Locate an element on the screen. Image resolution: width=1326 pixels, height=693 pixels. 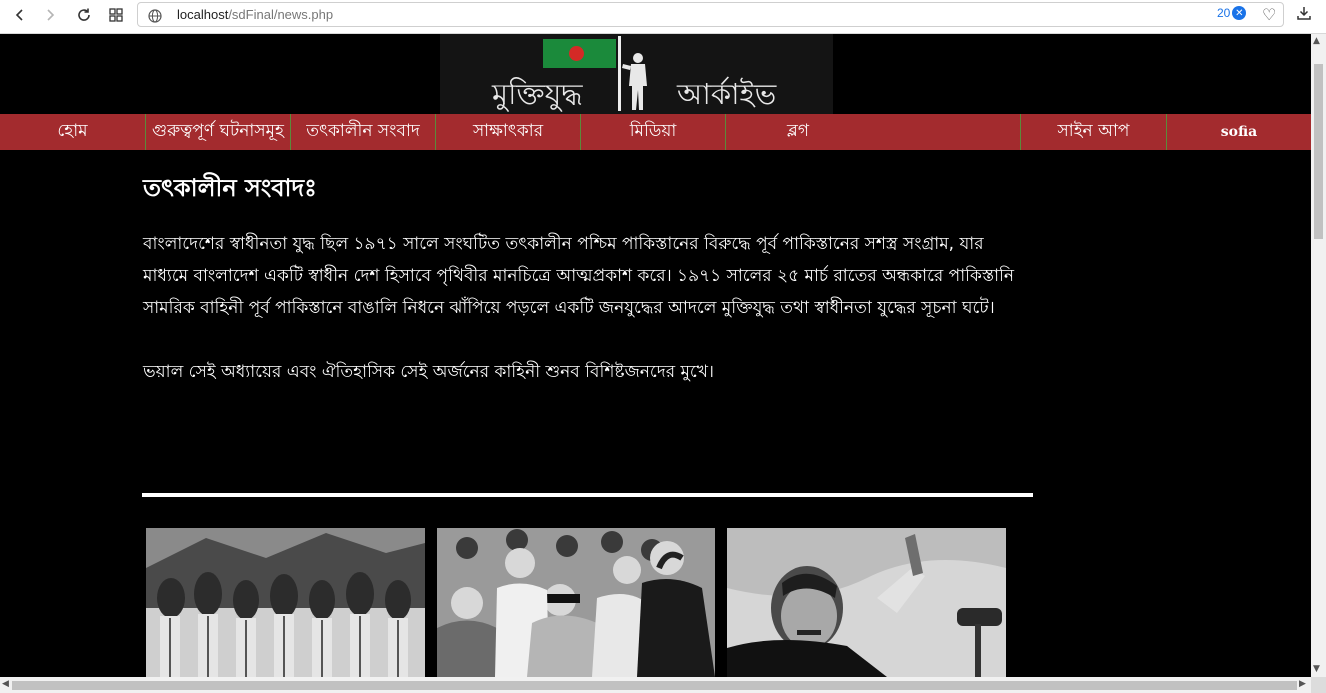
back-arrow-icon is located at coordinates (20, 15).